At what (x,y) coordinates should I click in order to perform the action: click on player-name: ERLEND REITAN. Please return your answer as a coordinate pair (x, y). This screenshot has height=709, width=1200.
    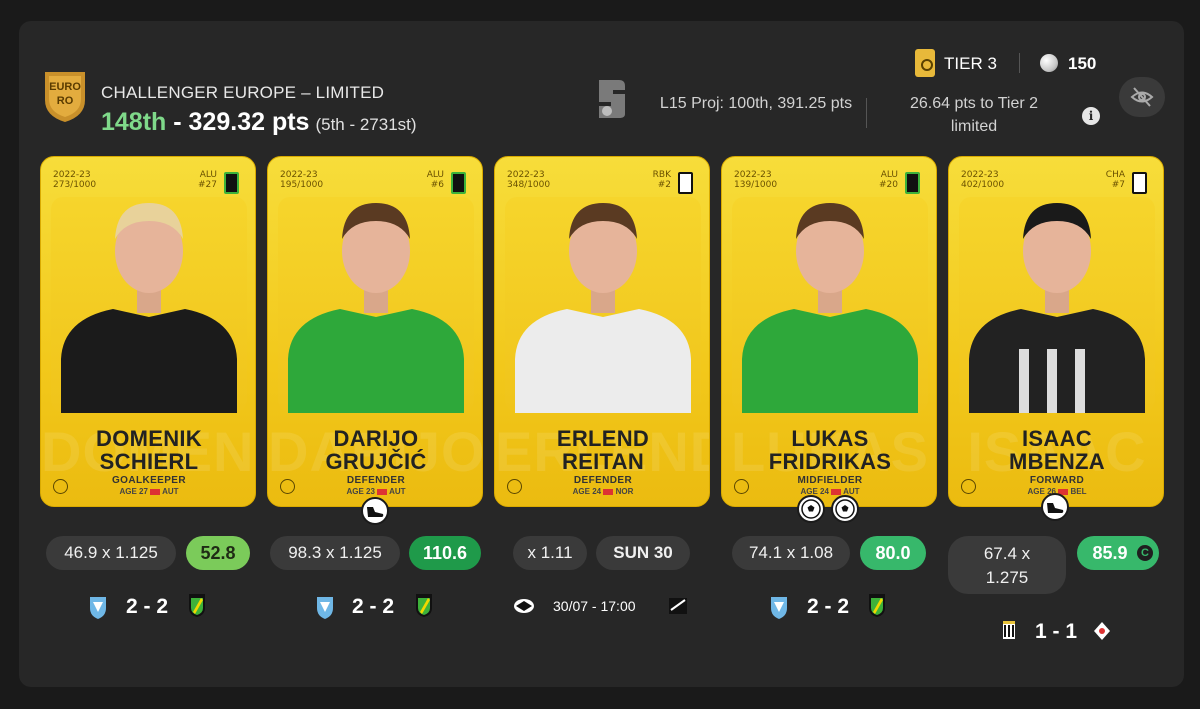
    Looking at the image, I should click on (602, 450).